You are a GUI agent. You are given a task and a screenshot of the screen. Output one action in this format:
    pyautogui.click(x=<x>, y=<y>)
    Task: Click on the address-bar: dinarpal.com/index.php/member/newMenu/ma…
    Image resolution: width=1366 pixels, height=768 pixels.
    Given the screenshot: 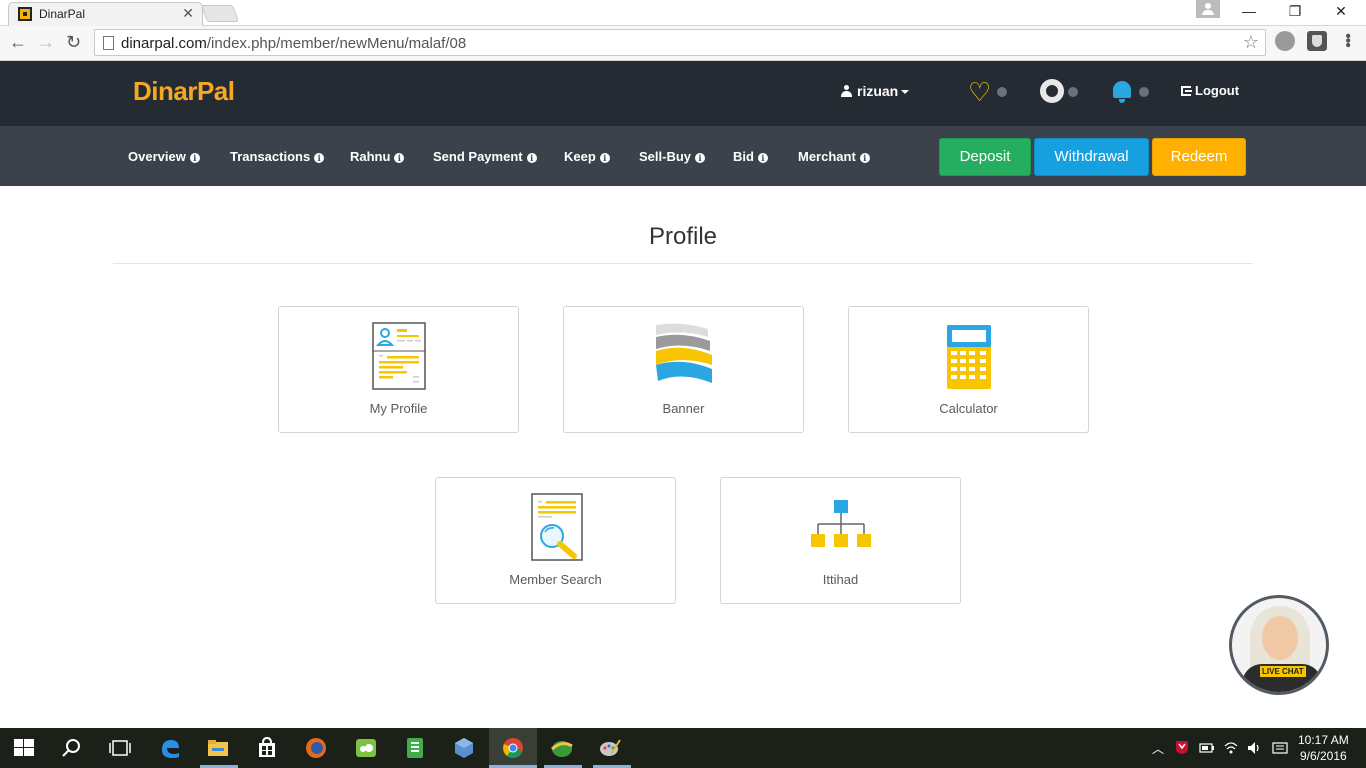 What is the action you would take?
    pyautogui.click(x=680, y=42)
    